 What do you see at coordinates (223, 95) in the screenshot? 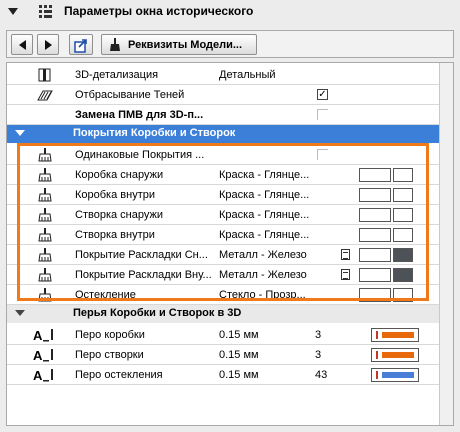
I see `list-item-shadows: Отбрасывание Теней ✓` at bounding box center [223, 95].